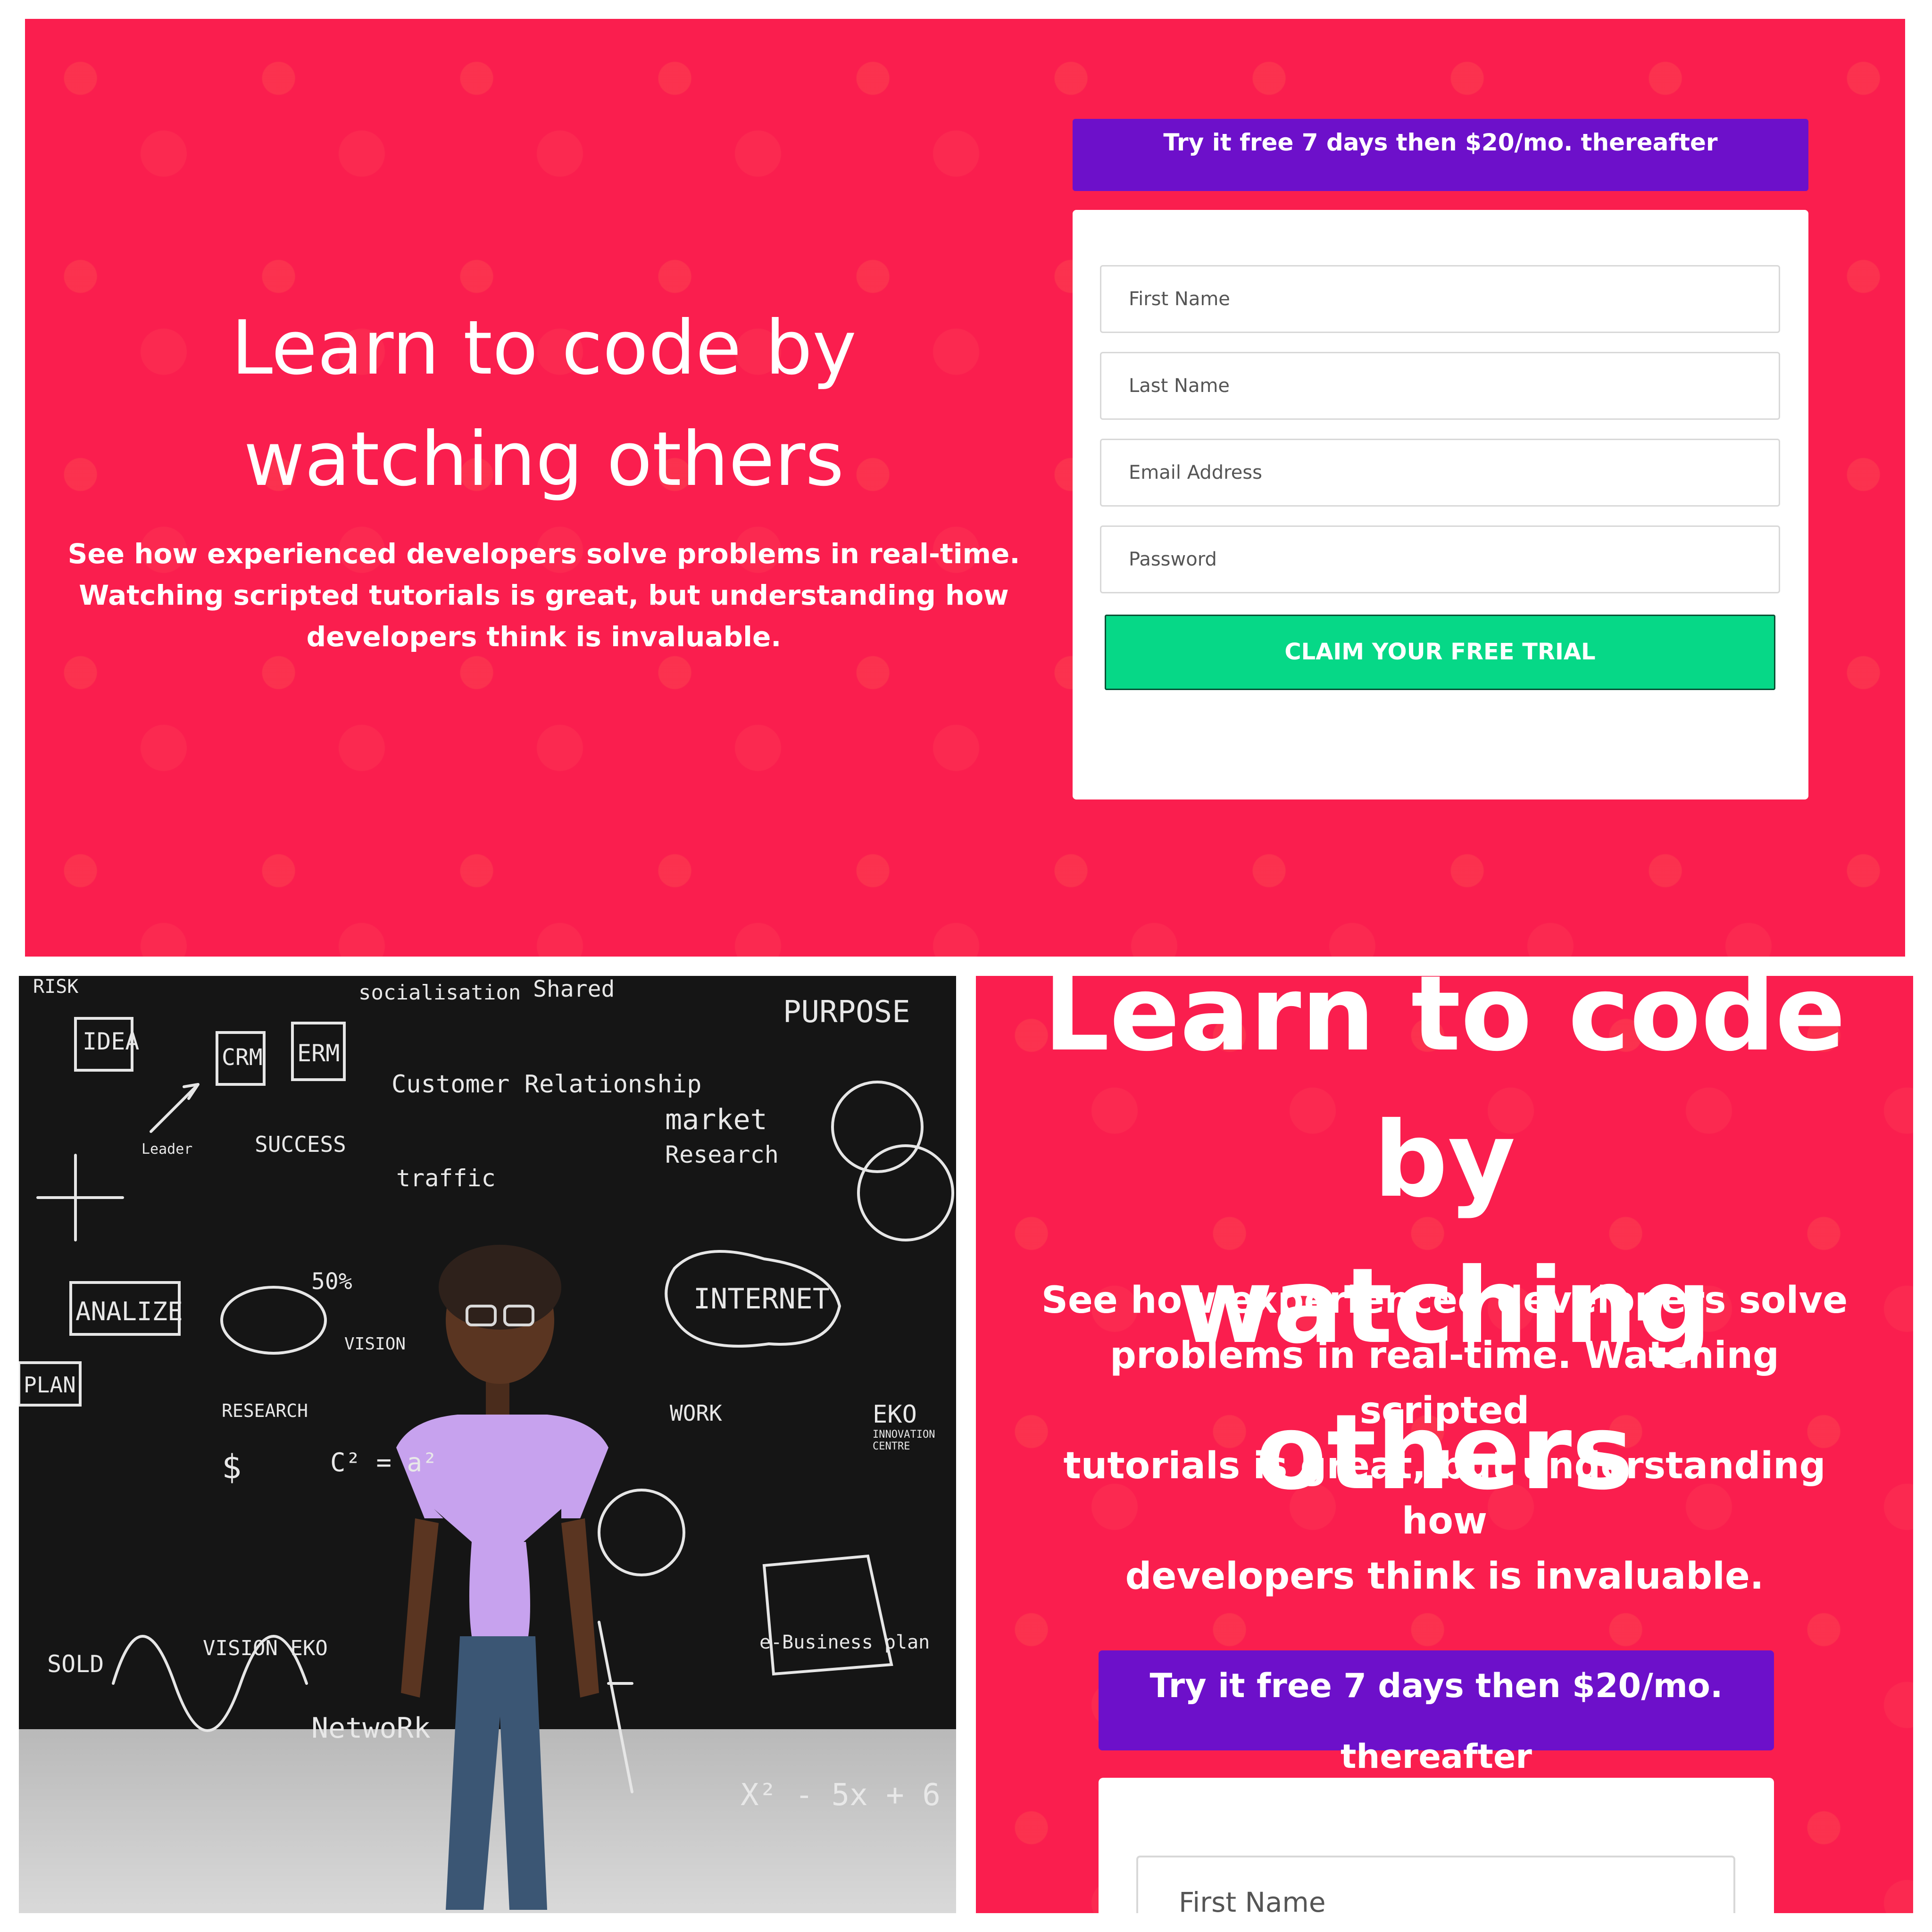  Describe the element at coordinates (175, 1108) in the screenshot. I see `trend-arrow` at that location.